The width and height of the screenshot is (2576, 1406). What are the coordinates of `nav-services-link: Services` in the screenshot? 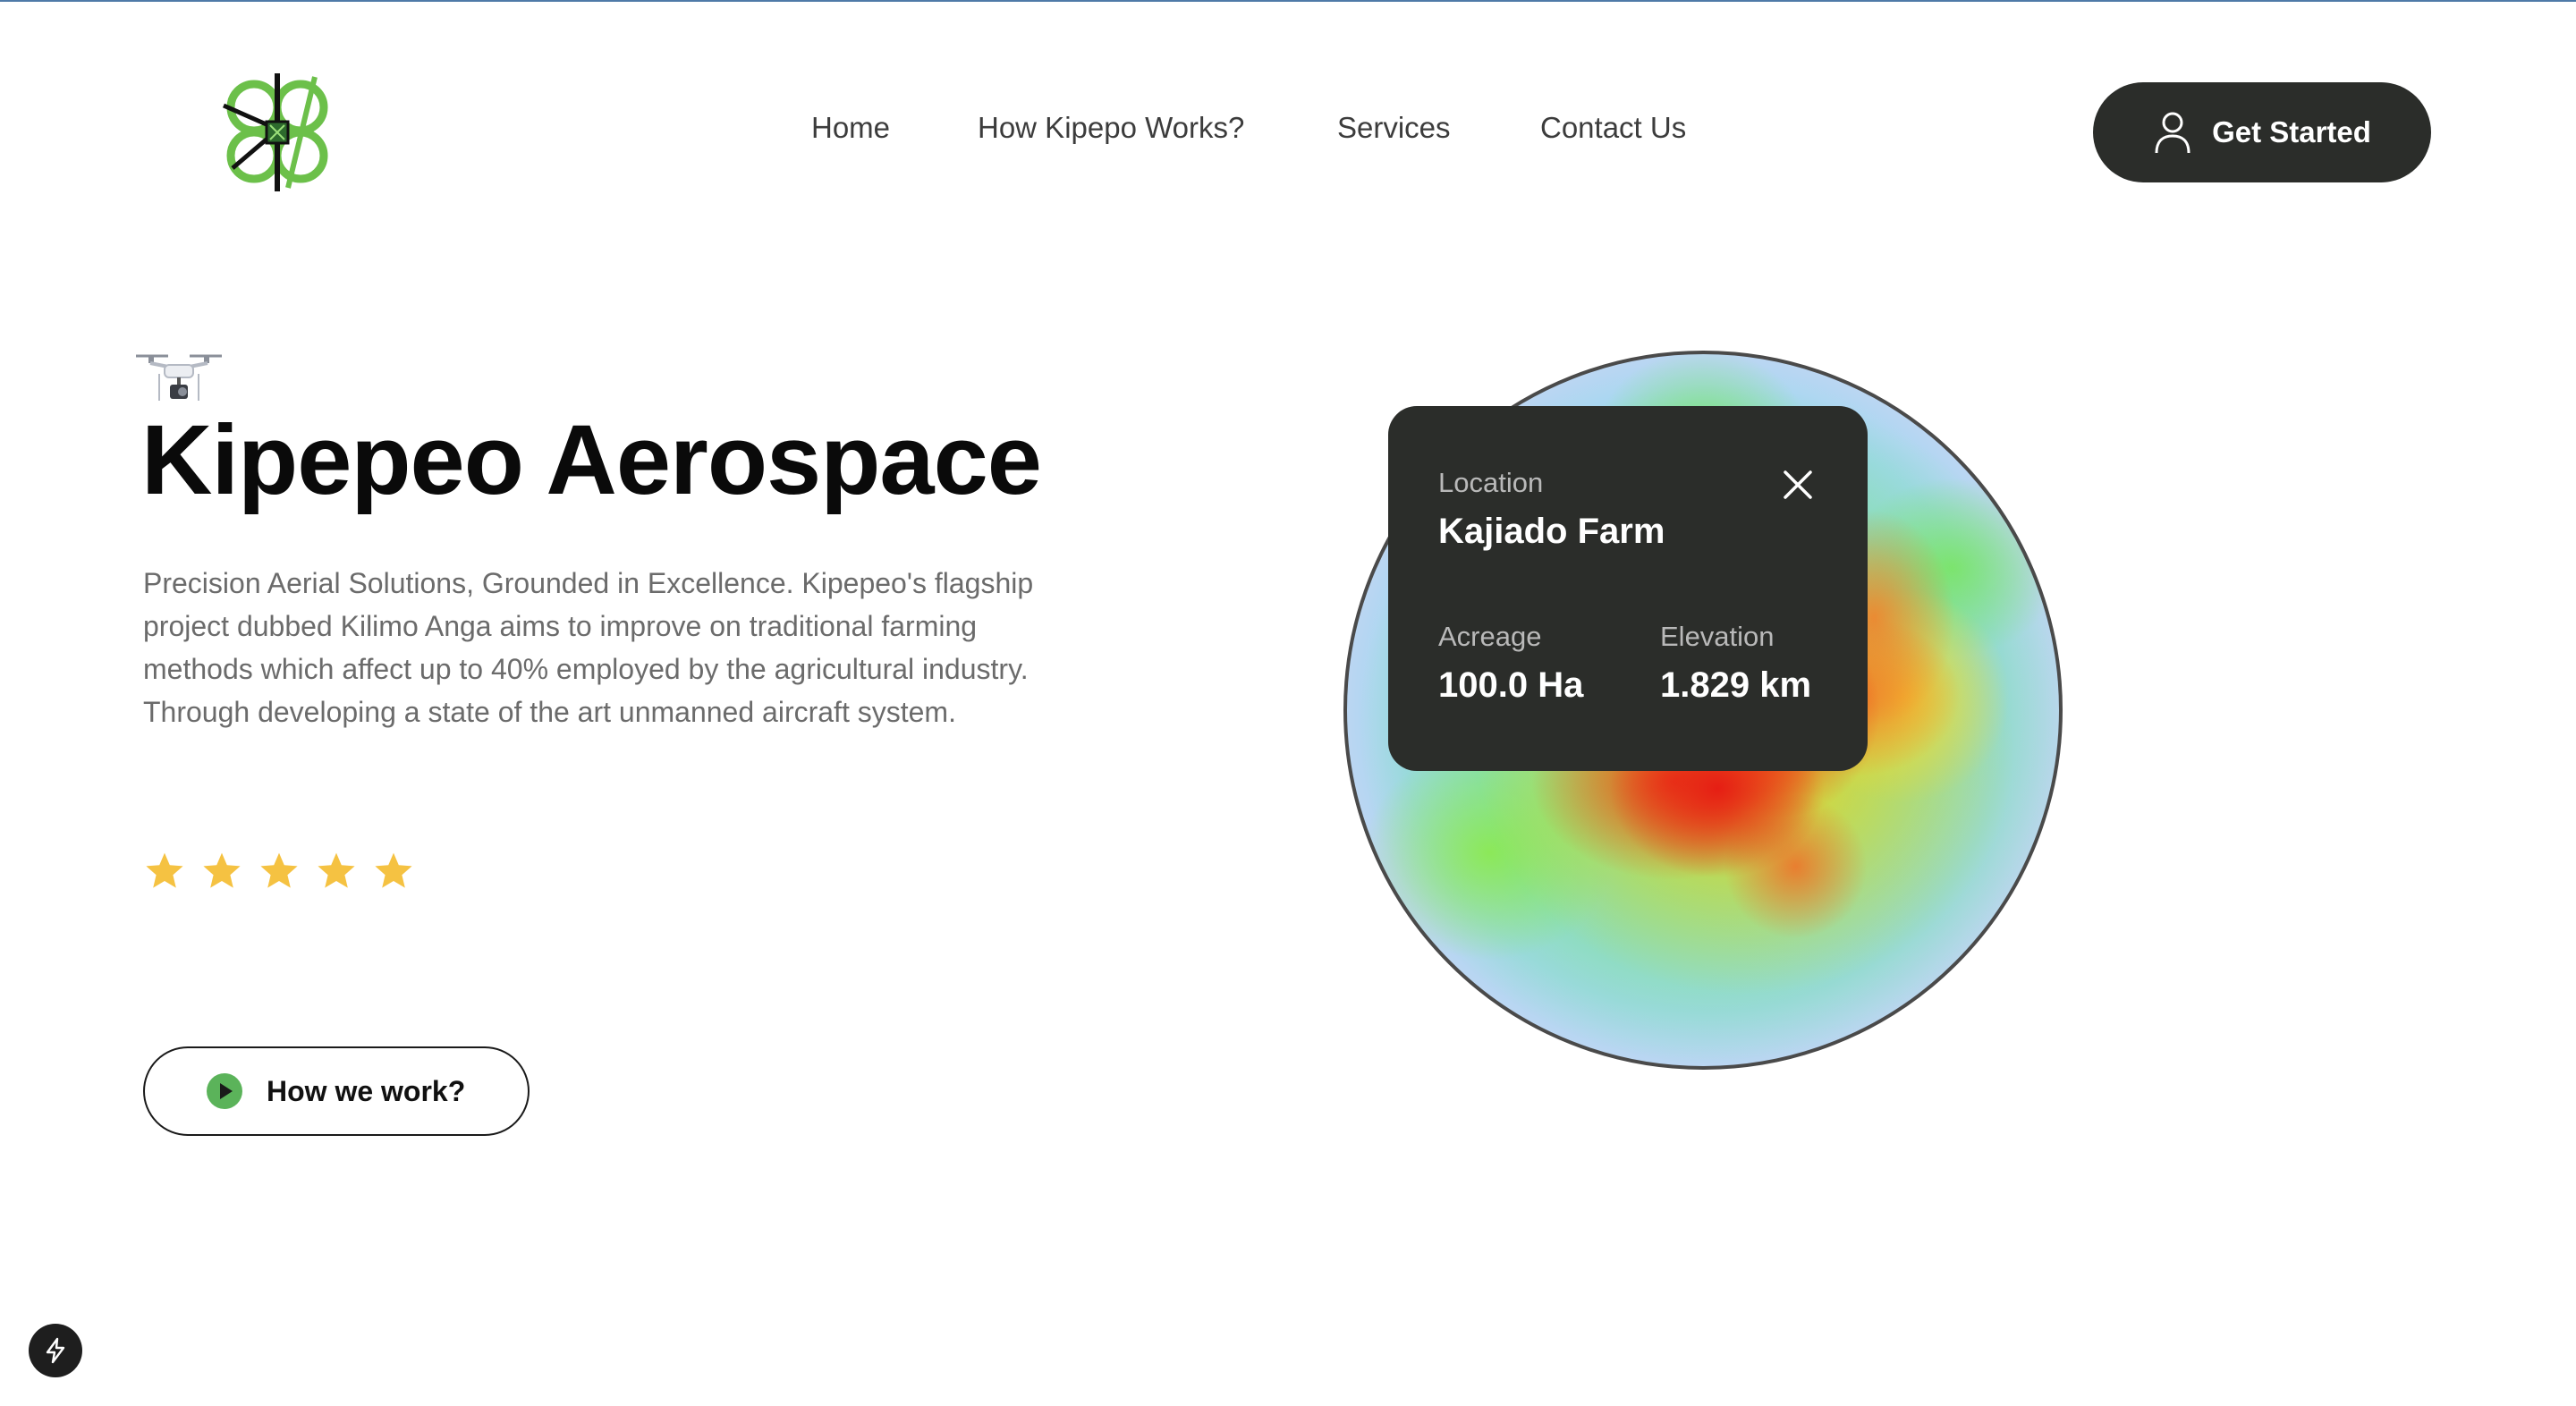 It's located at (1394, 128).